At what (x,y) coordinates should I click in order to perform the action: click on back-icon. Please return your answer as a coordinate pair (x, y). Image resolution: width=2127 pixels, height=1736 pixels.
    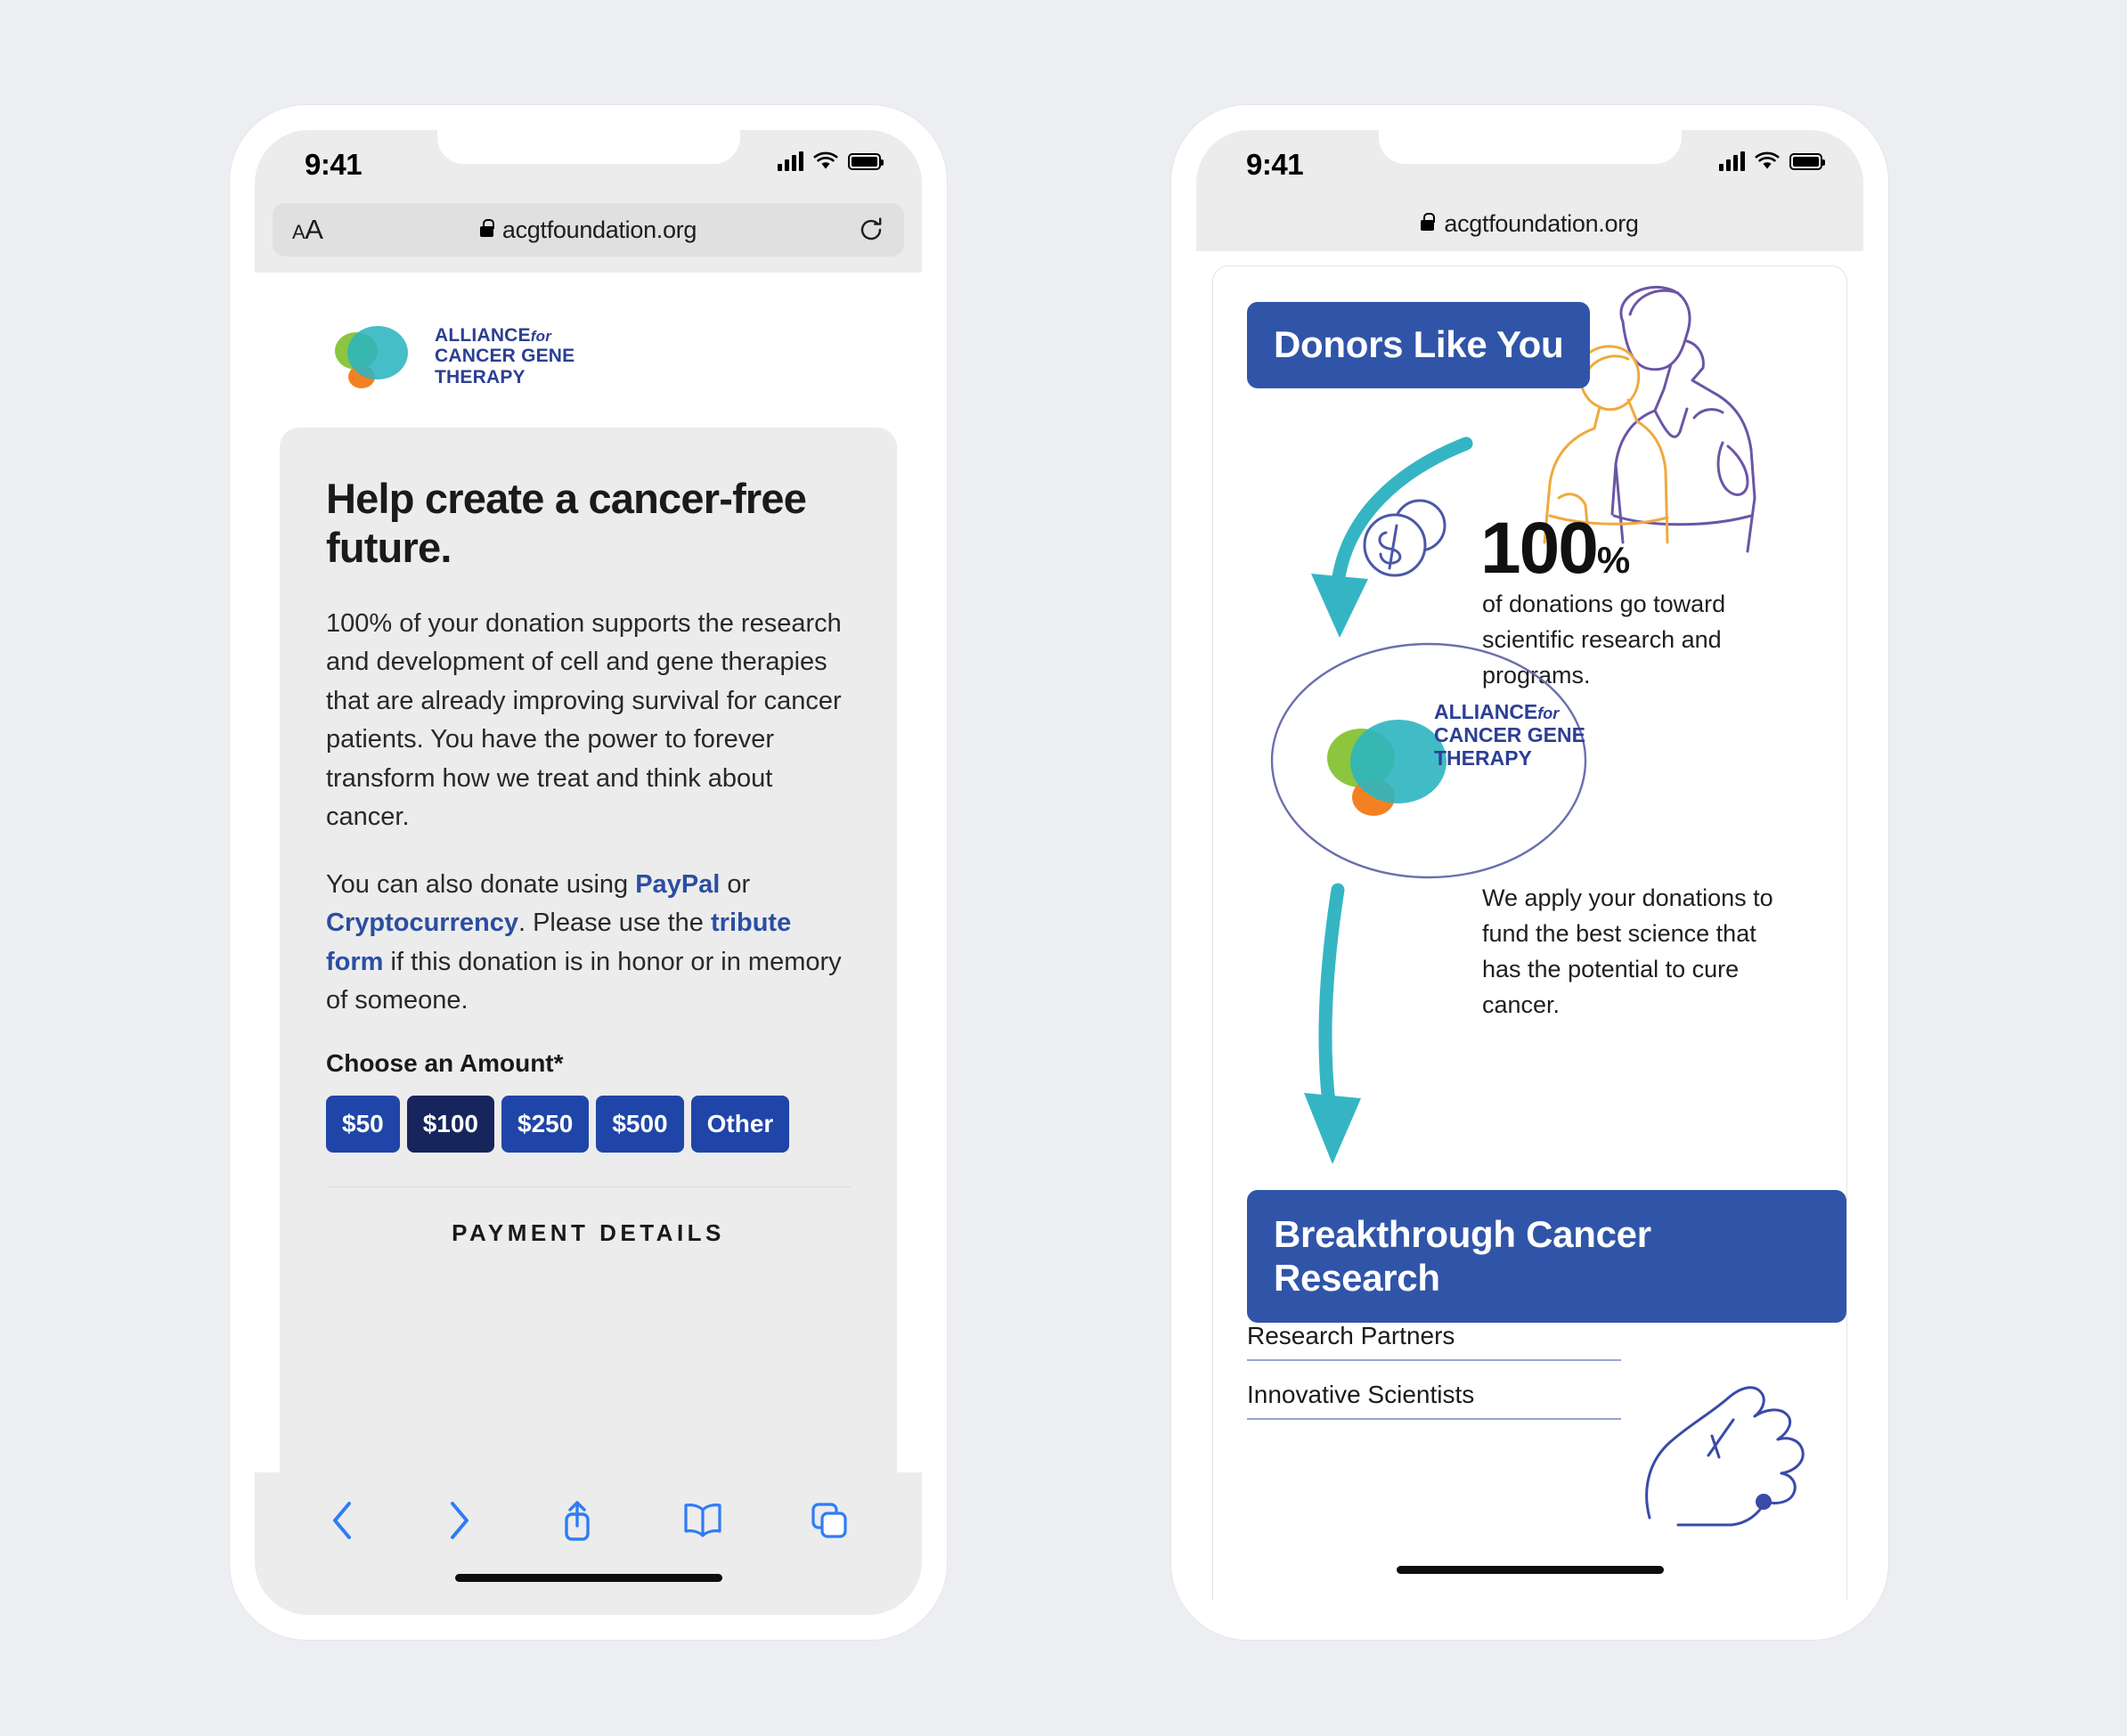
    Looking at the image, I should click on (343, 1520).